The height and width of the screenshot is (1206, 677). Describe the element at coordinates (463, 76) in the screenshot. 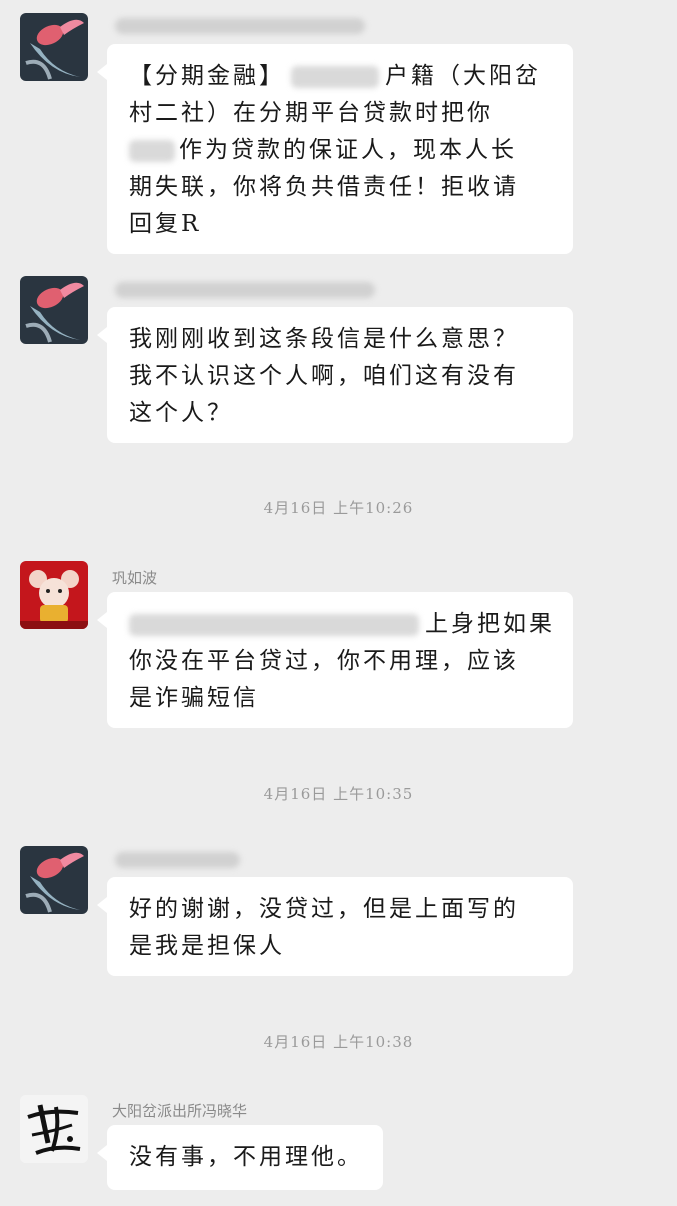

I see `message-line: 户籍（大阳岔` at that location.